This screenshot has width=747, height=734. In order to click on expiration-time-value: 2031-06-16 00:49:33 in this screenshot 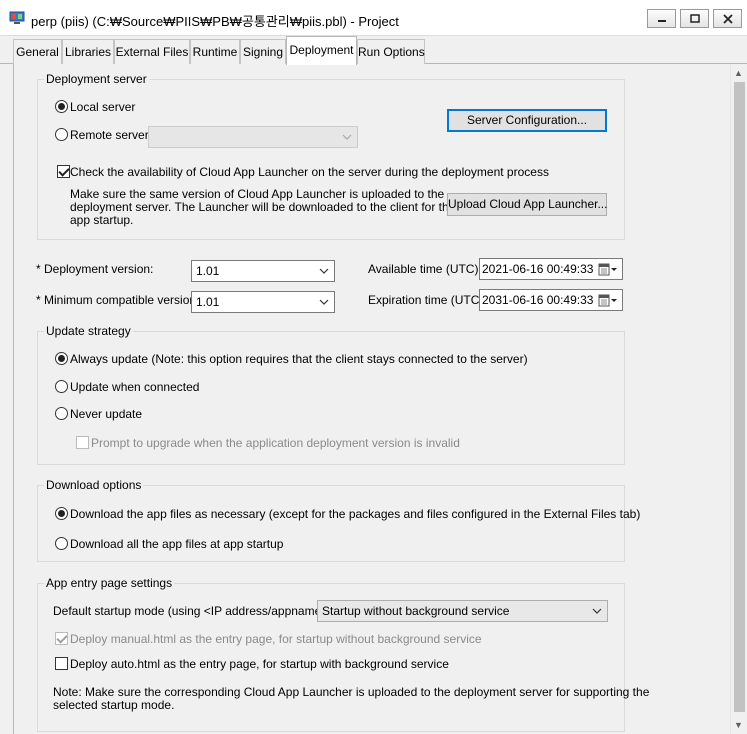, I will do `click(538, 300)`.